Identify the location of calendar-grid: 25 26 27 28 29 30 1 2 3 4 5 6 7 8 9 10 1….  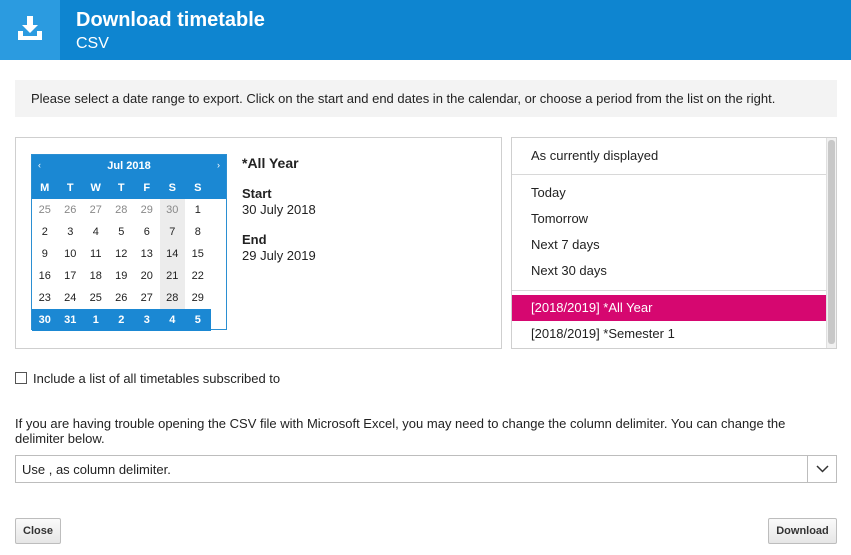
(129, 265).